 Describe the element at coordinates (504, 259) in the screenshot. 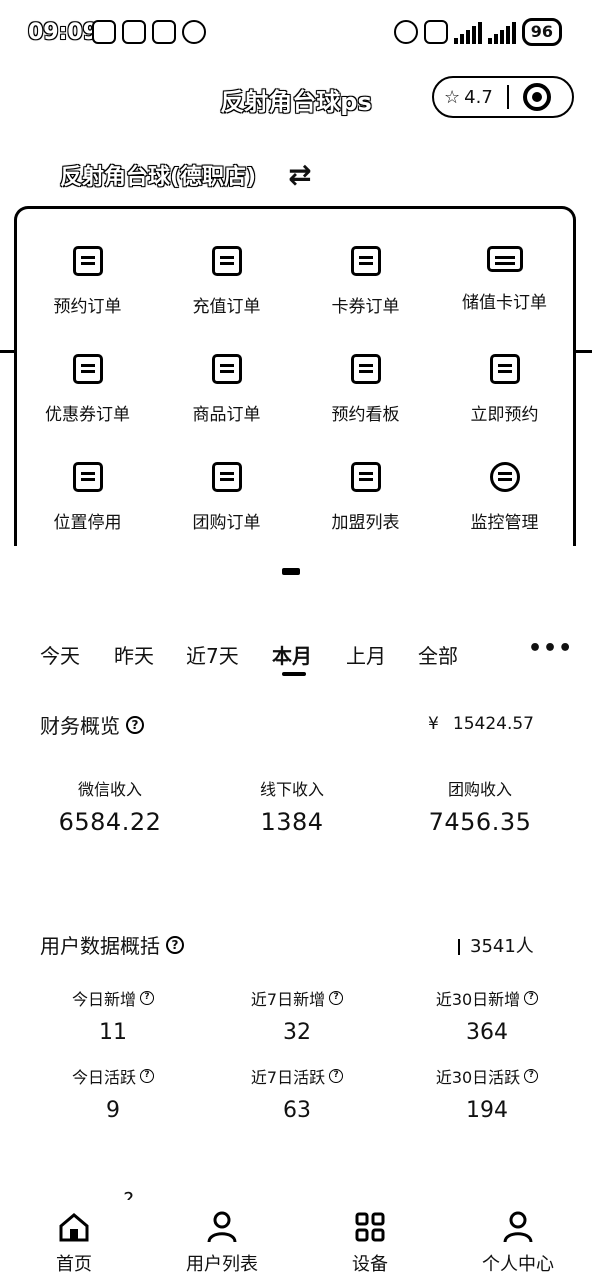

I see `card-icon` at that location.